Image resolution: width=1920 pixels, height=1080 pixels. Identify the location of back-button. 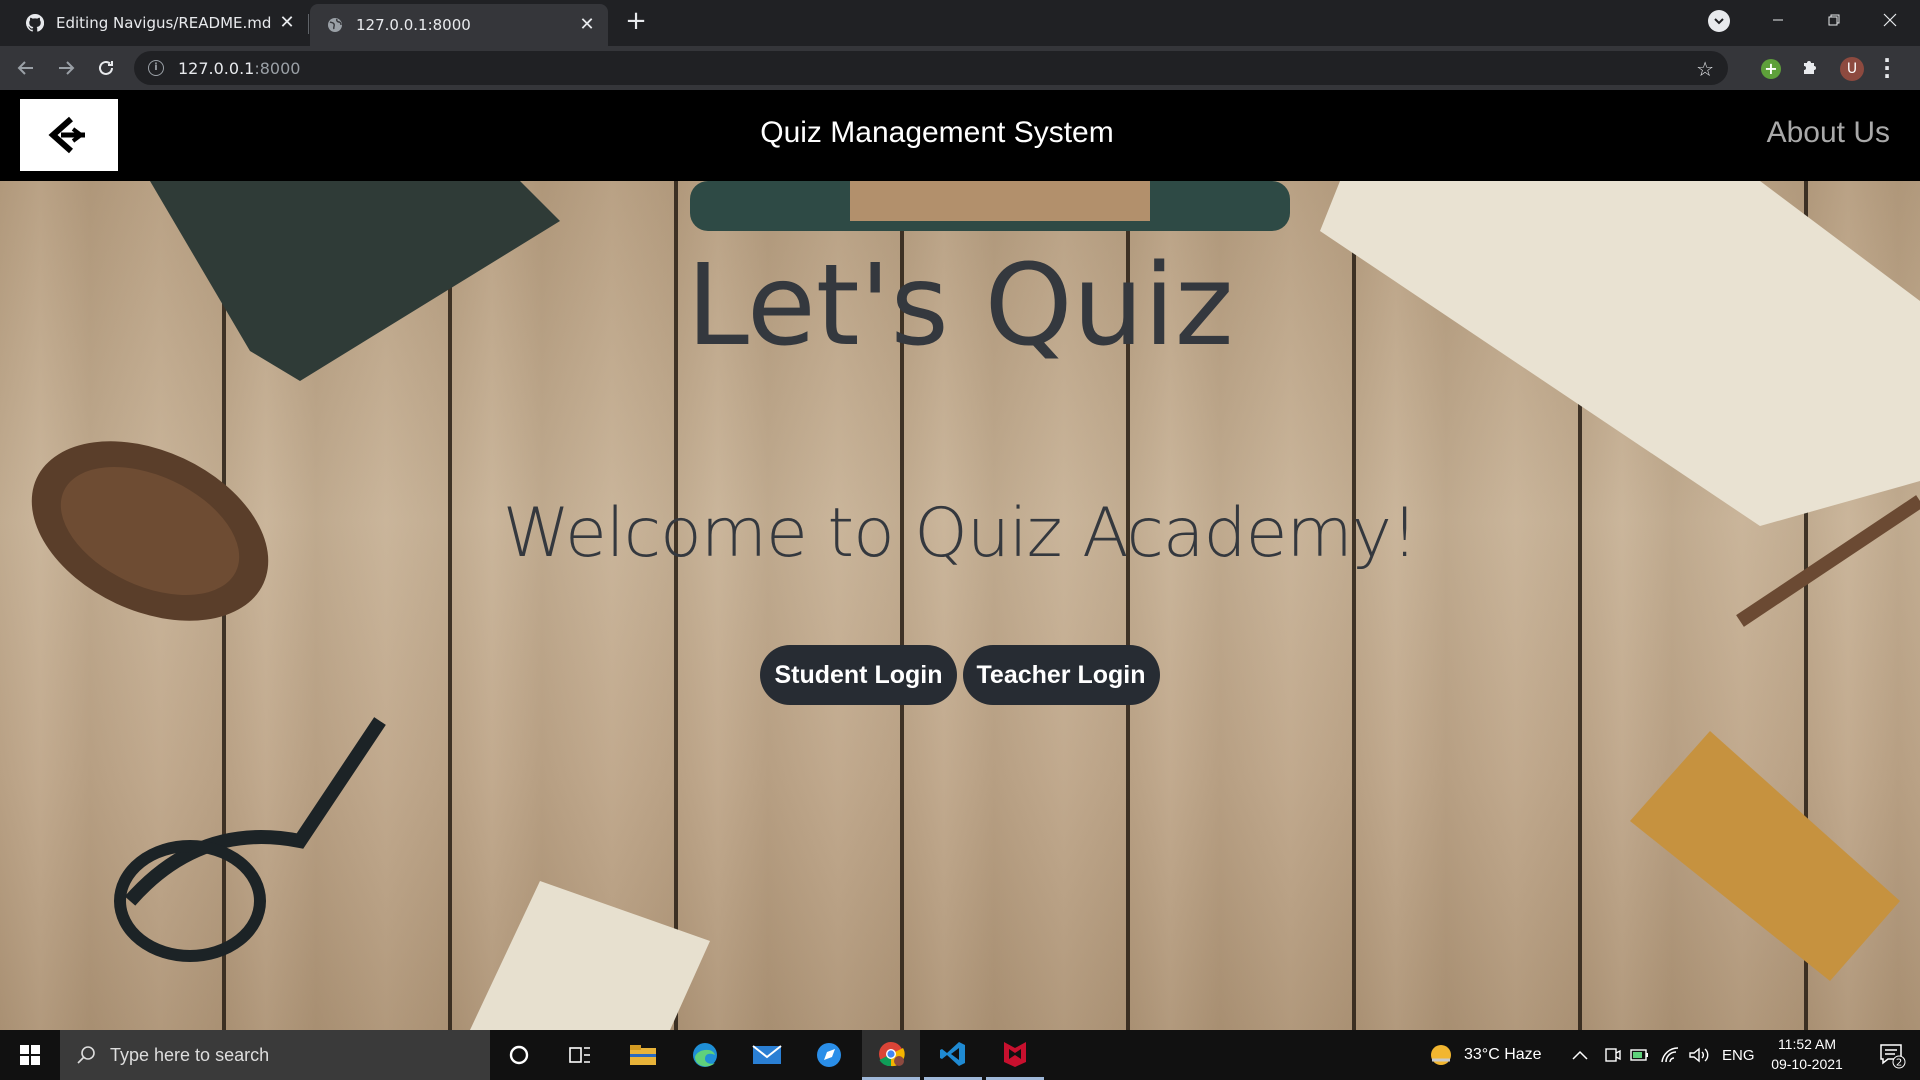
(26, 68).